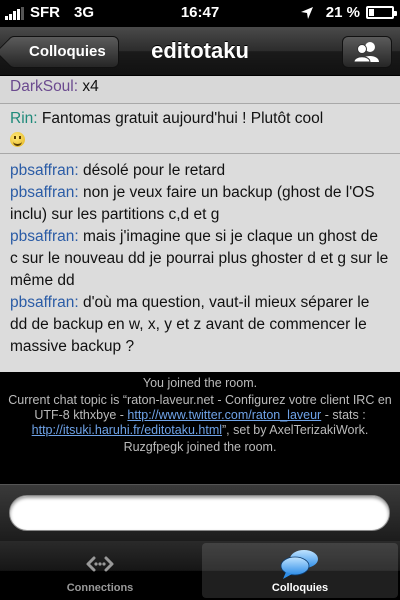  What do you see at coordinates (127, 430) in the screenshot?
I see `stats-link: http://itsuki.haruhi.fr/editotaku.html` at bounding box center [127, 430].